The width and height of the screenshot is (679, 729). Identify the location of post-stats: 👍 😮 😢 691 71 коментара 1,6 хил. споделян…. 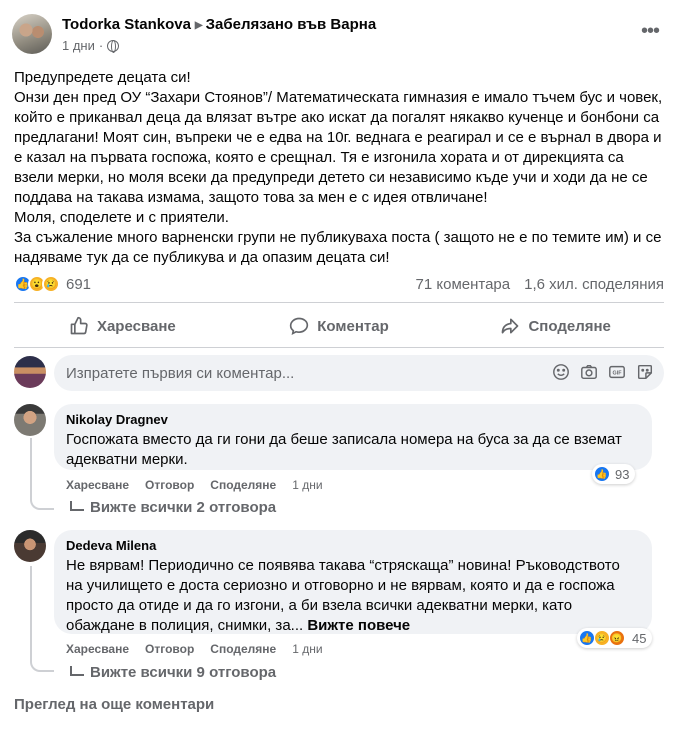
(339, 284).